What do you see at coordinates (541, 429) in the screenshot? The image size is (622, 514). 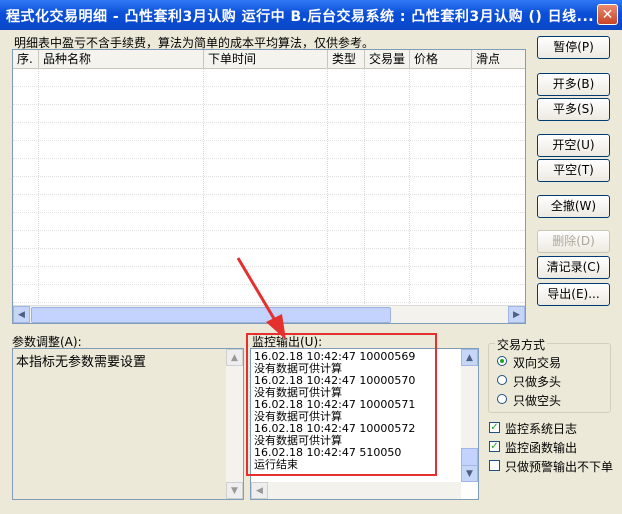 I see `checkbox-label: 监控系统日志` at bounding box center [541, 429].